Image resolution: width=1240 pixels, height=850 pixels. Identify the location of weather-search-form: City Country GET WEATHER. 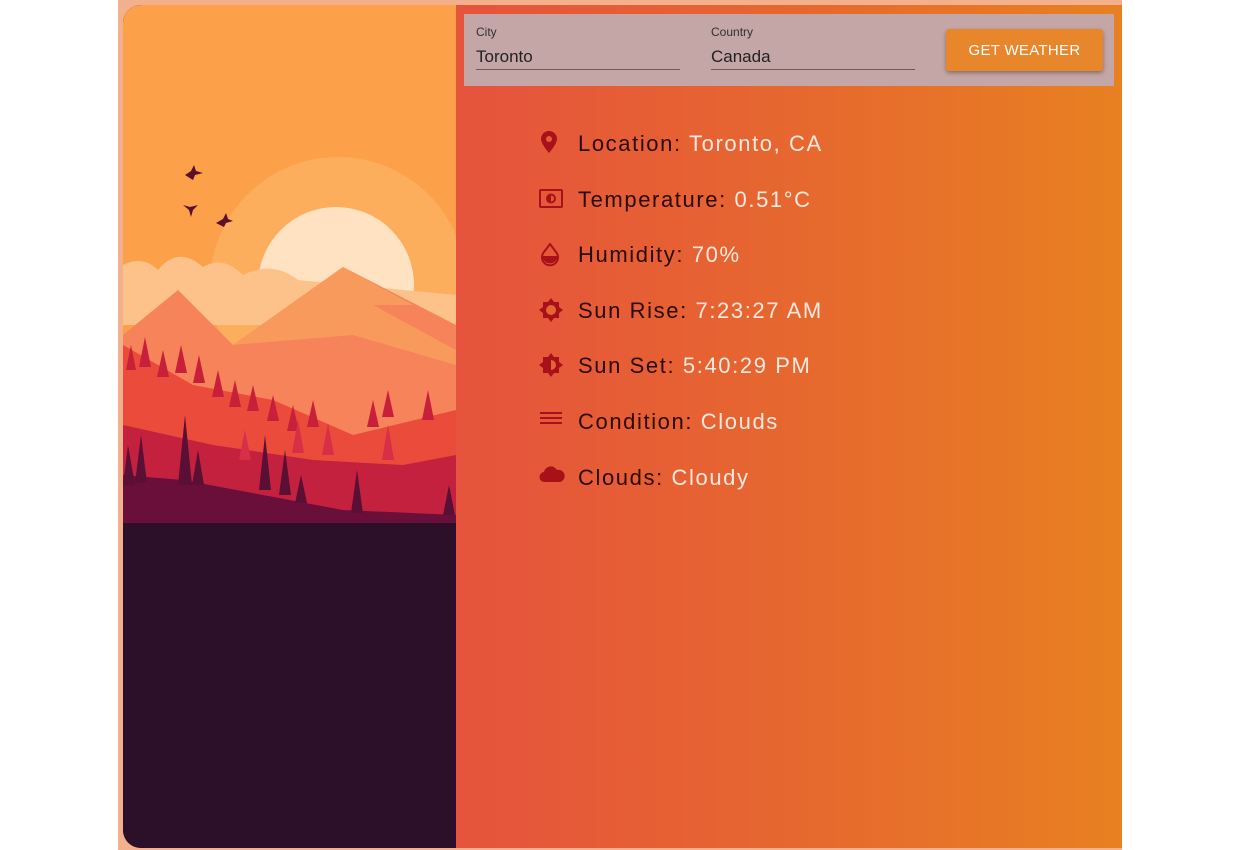
(789, 50).